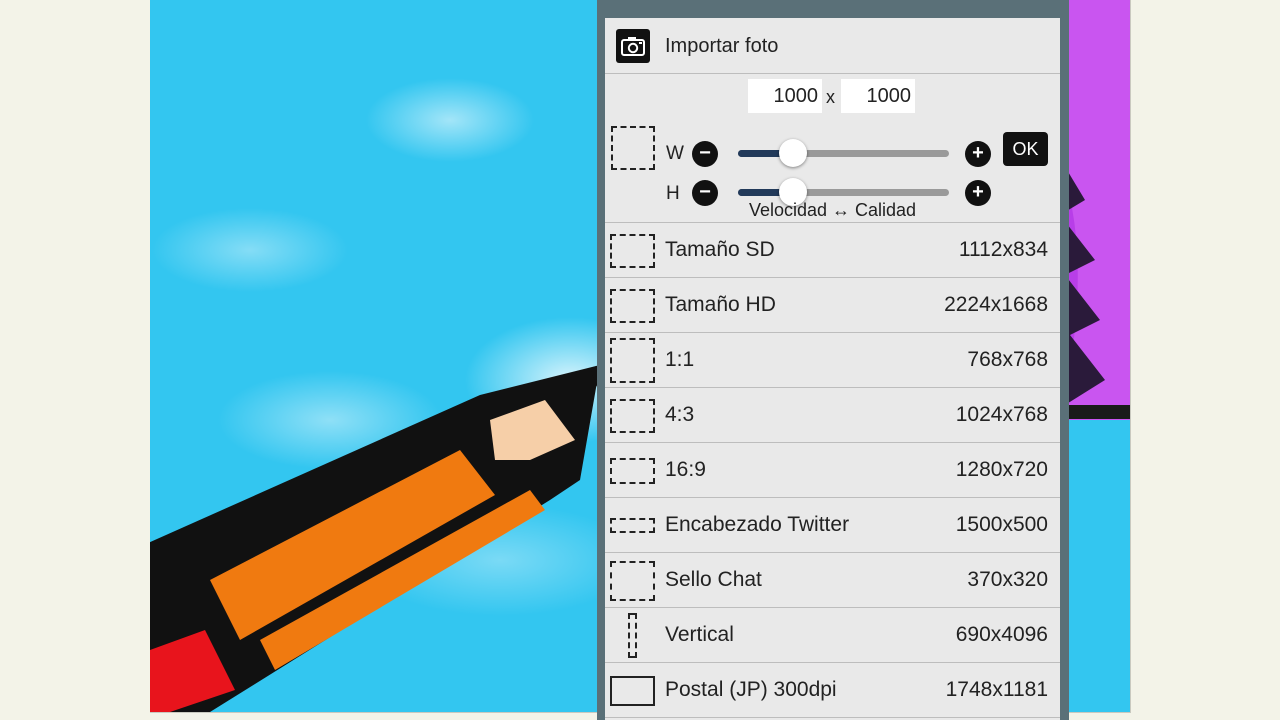 This screenshot has width=1280, height=720. What do you see at coordinates (1007, 359) in the screenshot?
I see `preset-size: 768x768` at bounding box center [1007, 359].